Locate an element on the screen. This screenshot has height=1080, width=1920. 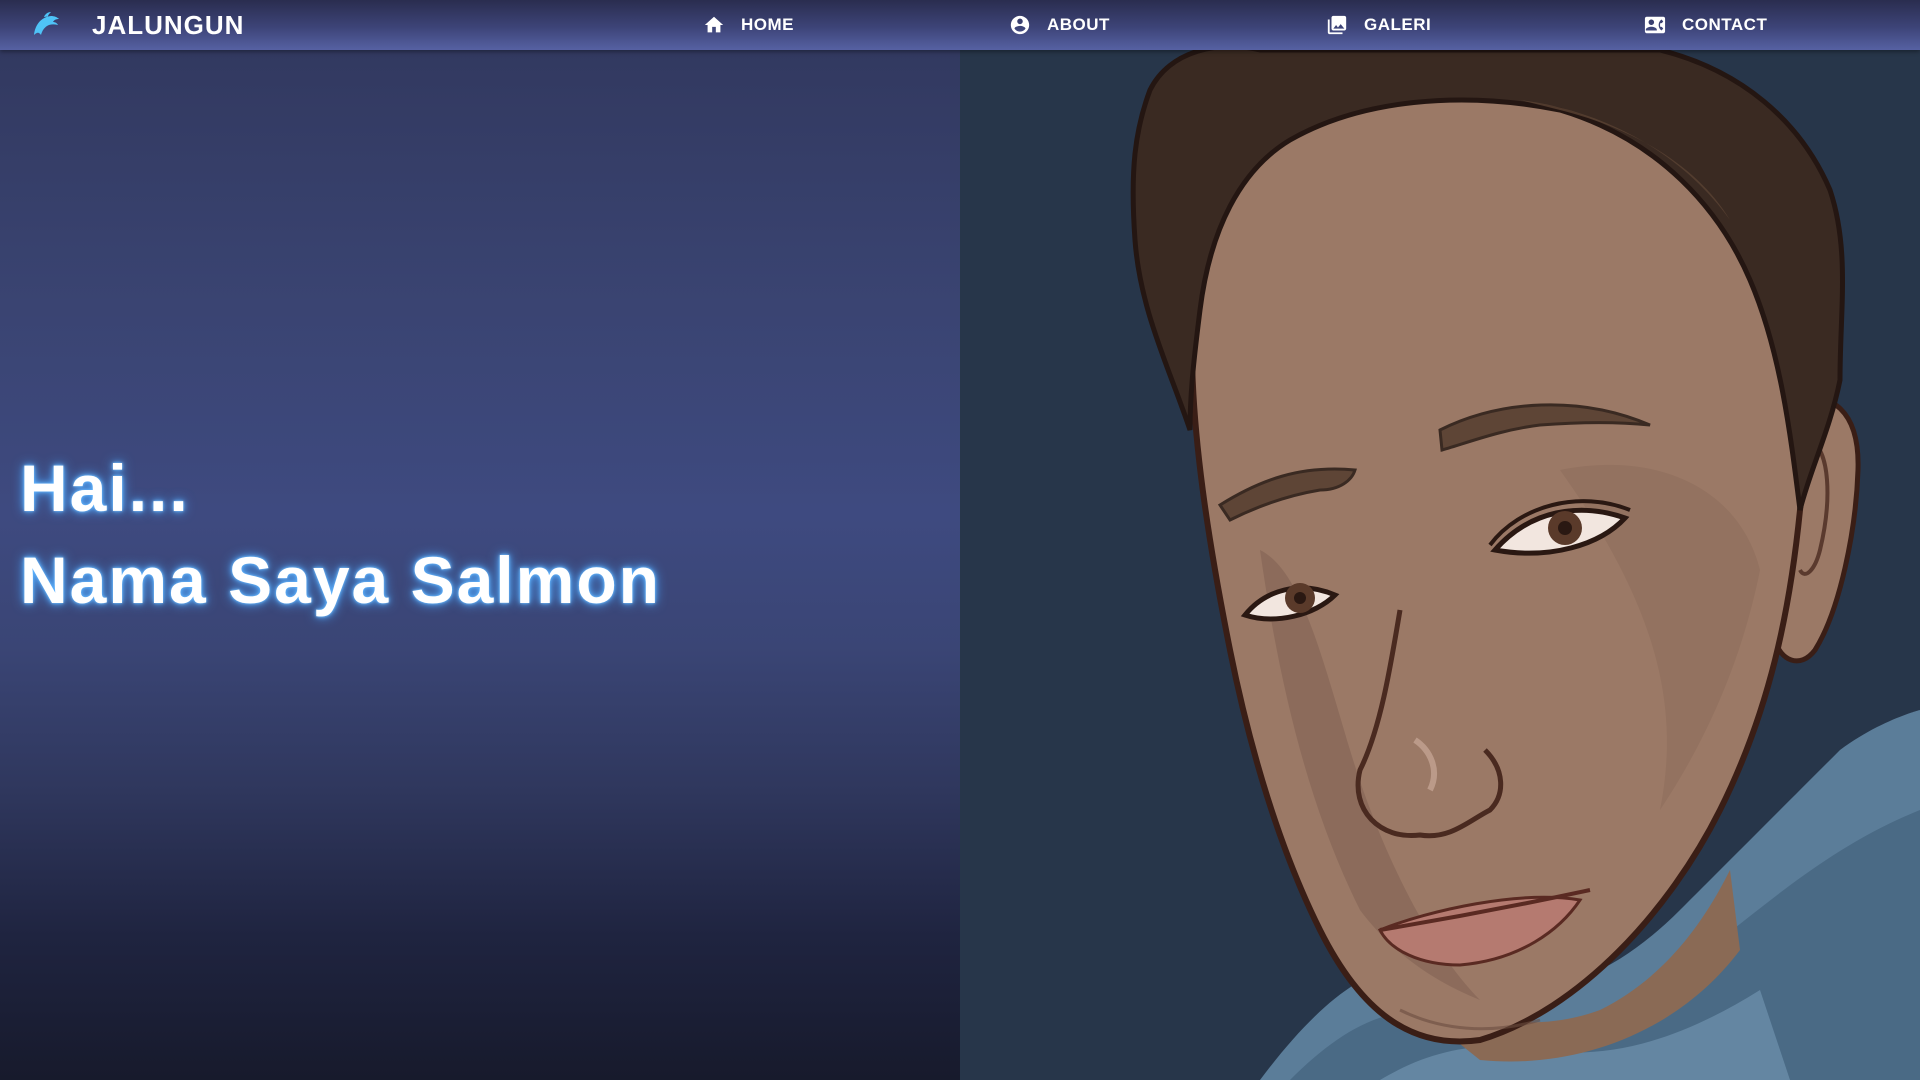
photo-library-icon is located at coordinates (1337, 25).